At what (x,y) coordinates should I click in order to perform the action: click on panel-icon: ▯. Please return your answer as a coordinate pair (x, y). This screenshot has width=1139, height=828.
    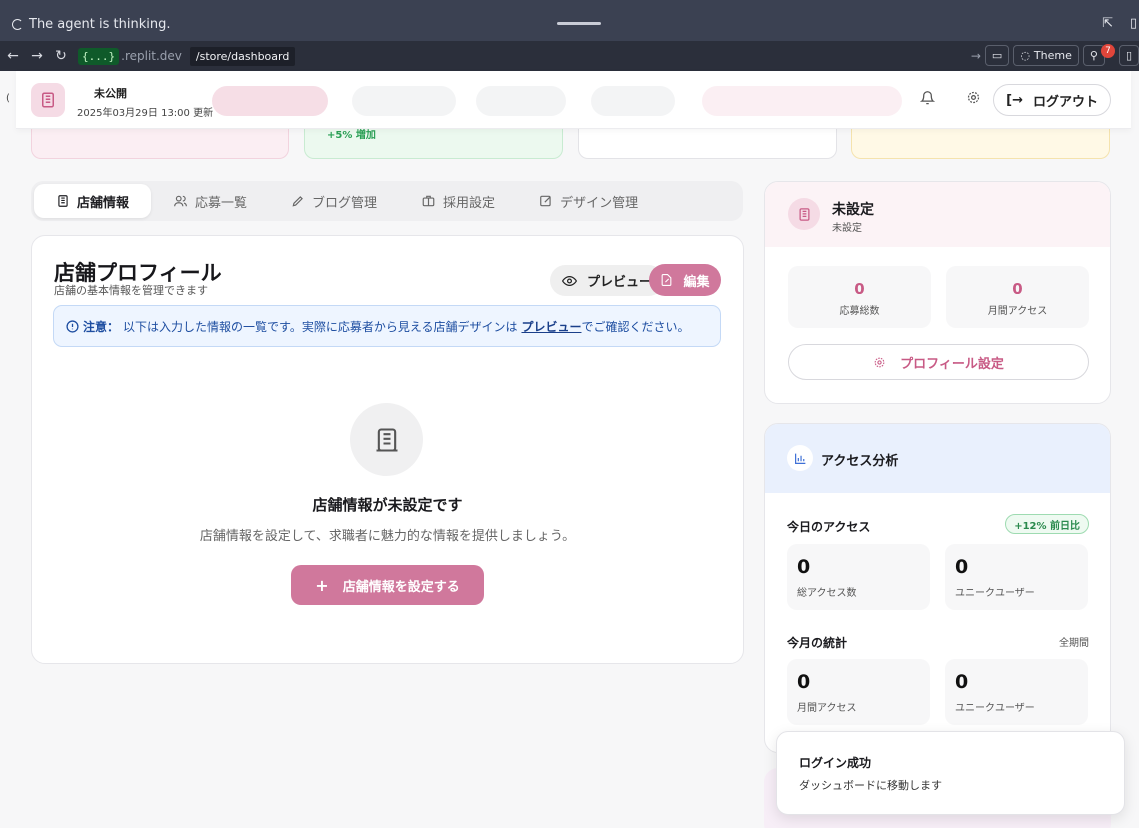
    Looking at the image, I should click on (1133, 23).